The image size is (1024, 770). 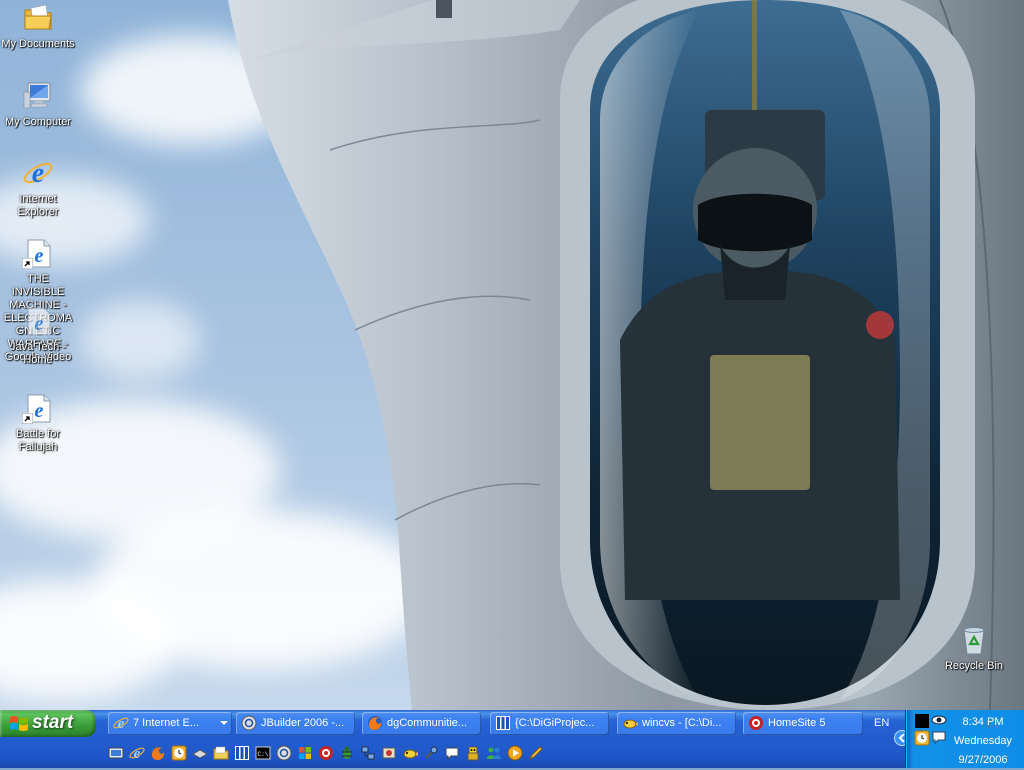 I want to click on chevron-down-icon, so click(x=224, y=723).